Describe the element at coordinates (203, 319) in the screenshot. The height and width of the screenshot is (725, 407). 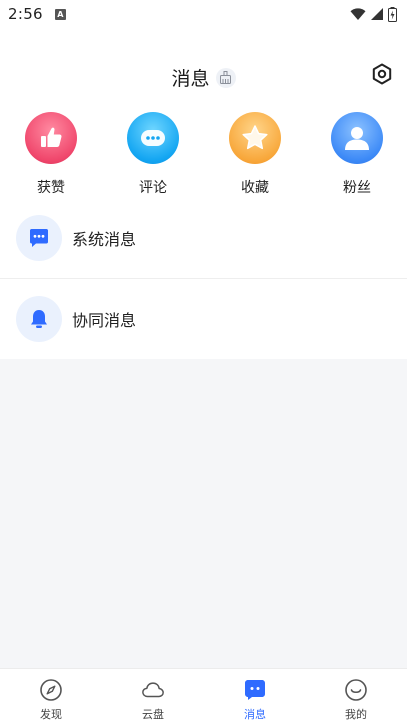
I see `message-item-collaboration: 协同消息` at that location.